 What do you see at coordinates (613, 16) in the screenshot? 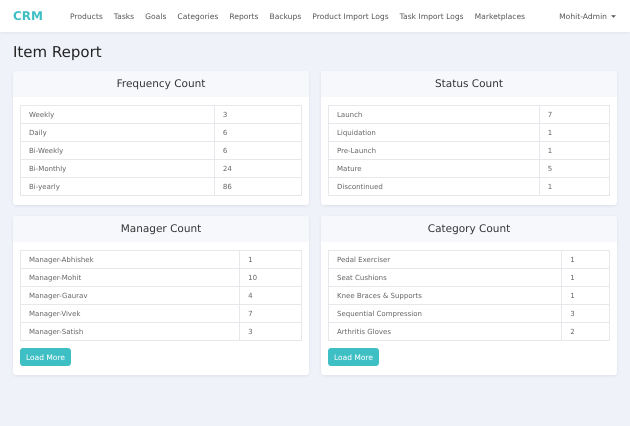
I see `caret-icon` at bounding box center [613, 16].